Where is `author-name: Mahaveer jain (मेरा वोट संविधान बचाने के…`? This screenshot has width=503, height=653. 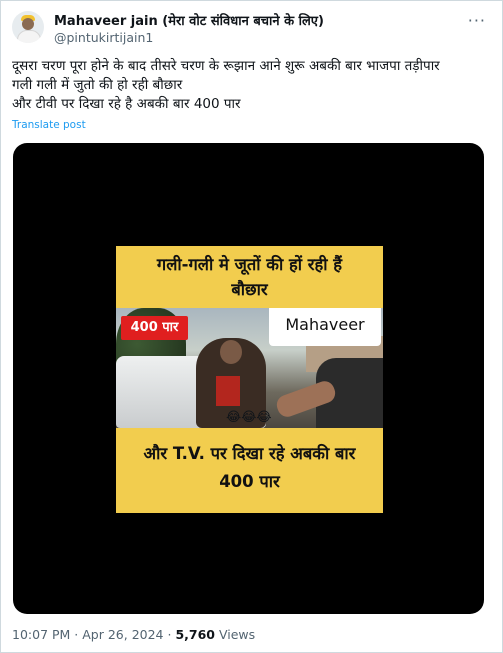
author-name: Mahaveer jain (मेरा वोट संविधान बचाने के… is located at coordinates (189, 20).